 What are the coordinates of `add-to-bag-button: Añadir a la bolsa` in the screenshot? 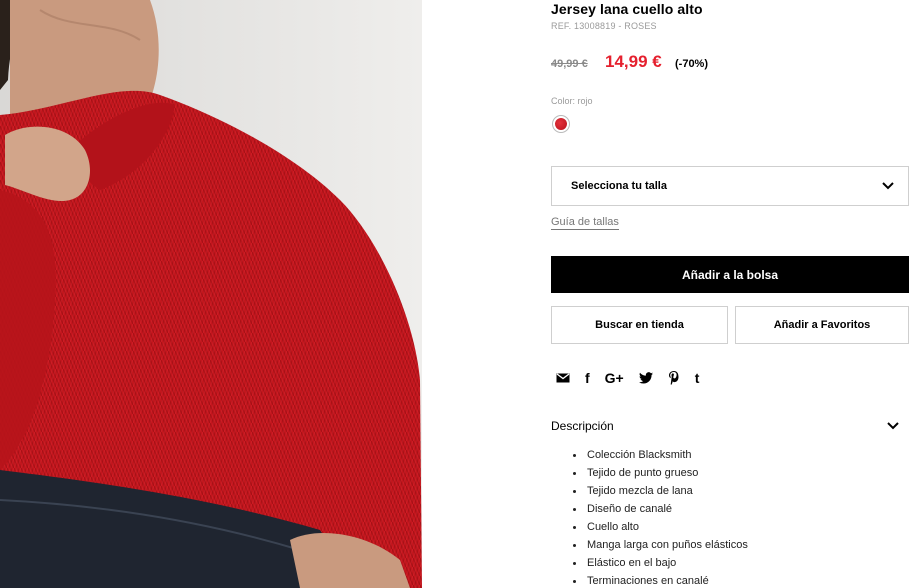 It's located at (730, 274).